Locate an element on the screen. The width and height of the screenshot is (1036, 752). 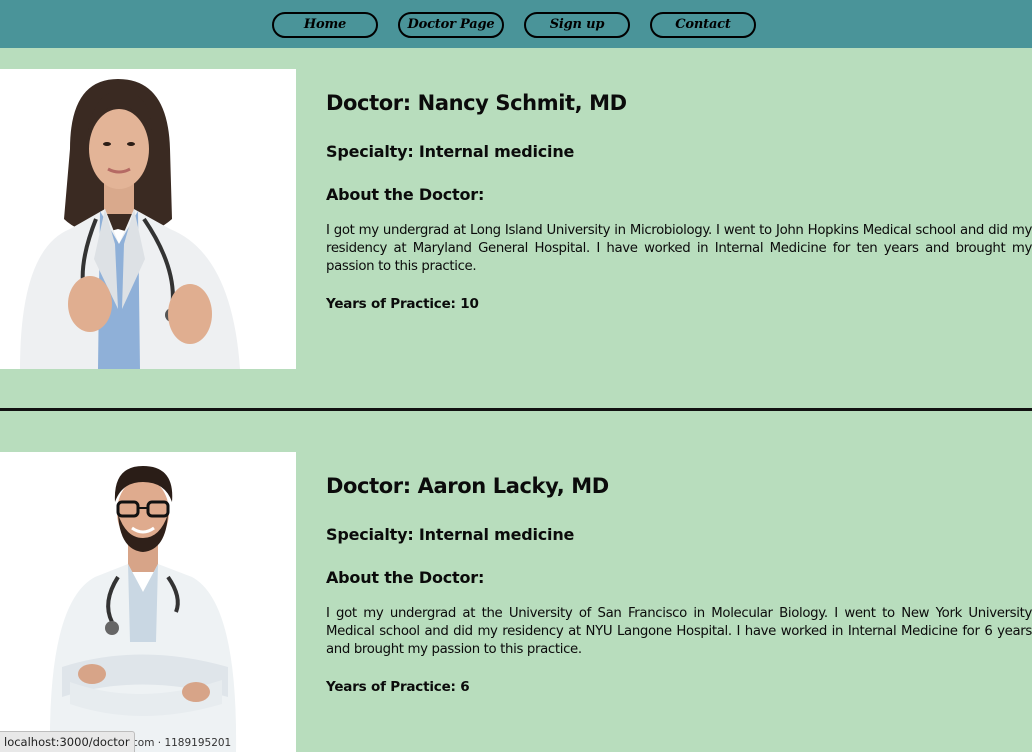
nav-home-button: Home is located at coordinates (325, 25).